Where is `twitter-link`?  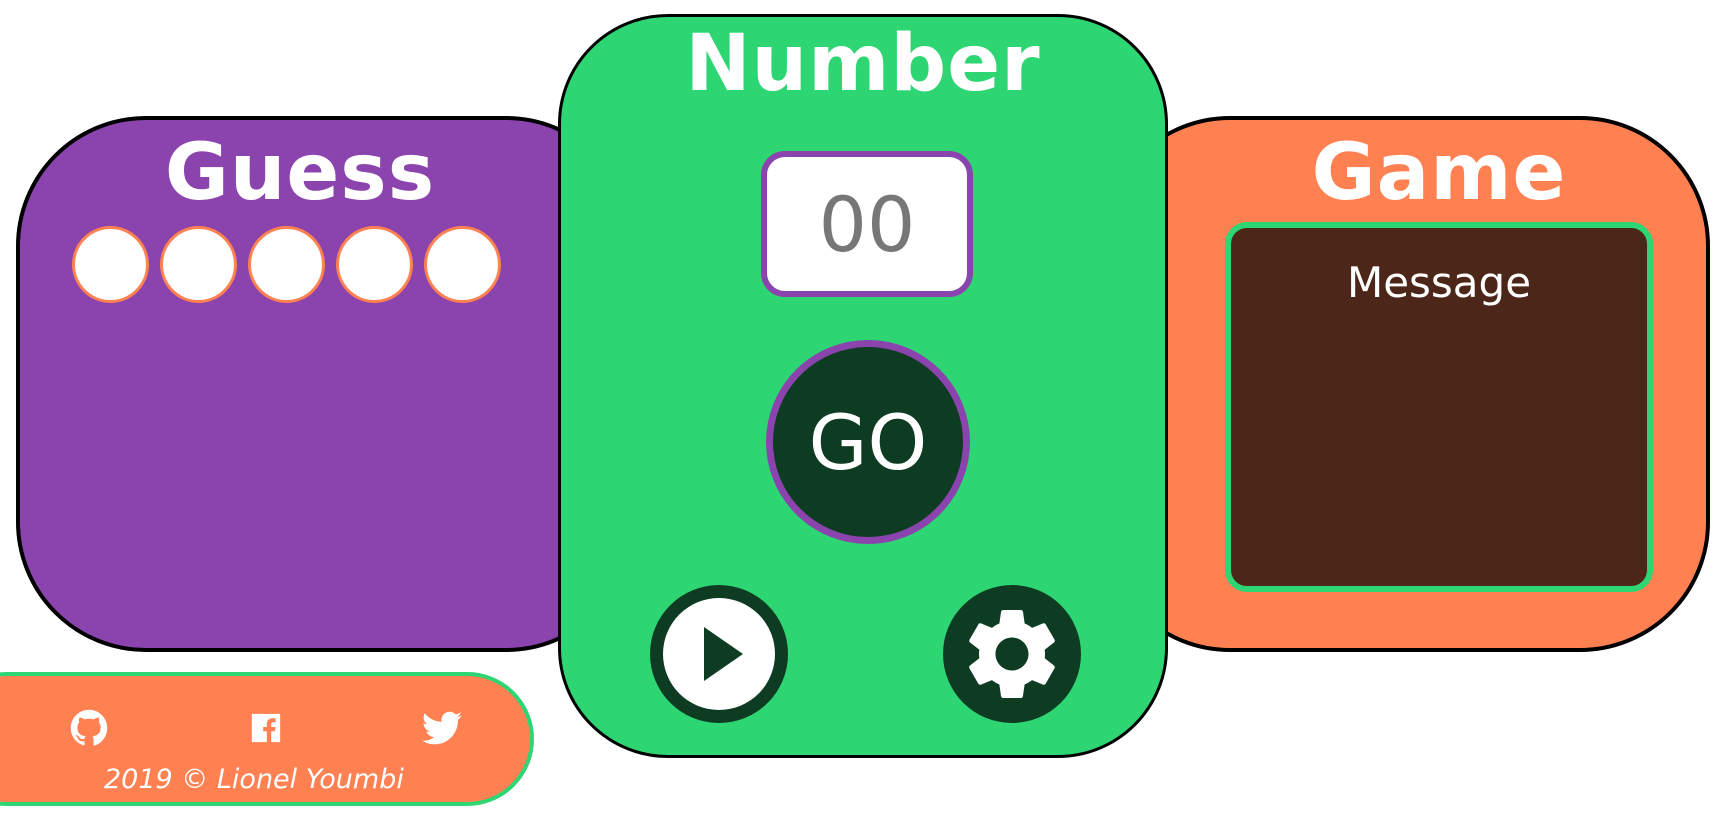 twitter-link is located at coordinates (442, 728).